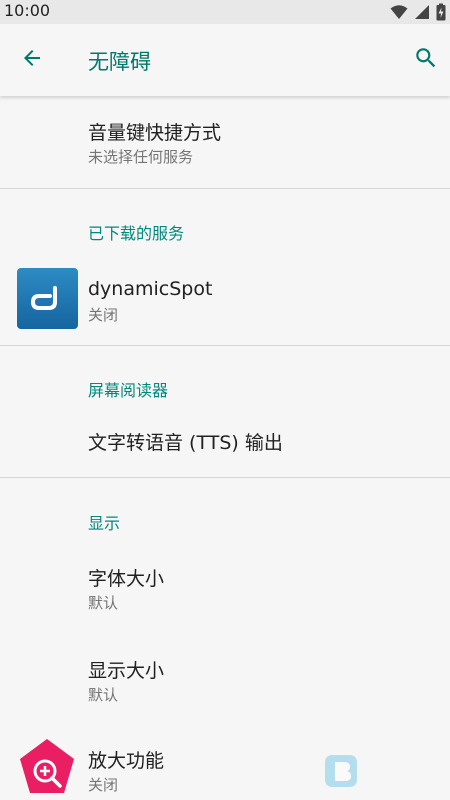  Describe the element at coordinates (47, 298) in the screenshot. I see `dynamicspot-app-icon` at that location.